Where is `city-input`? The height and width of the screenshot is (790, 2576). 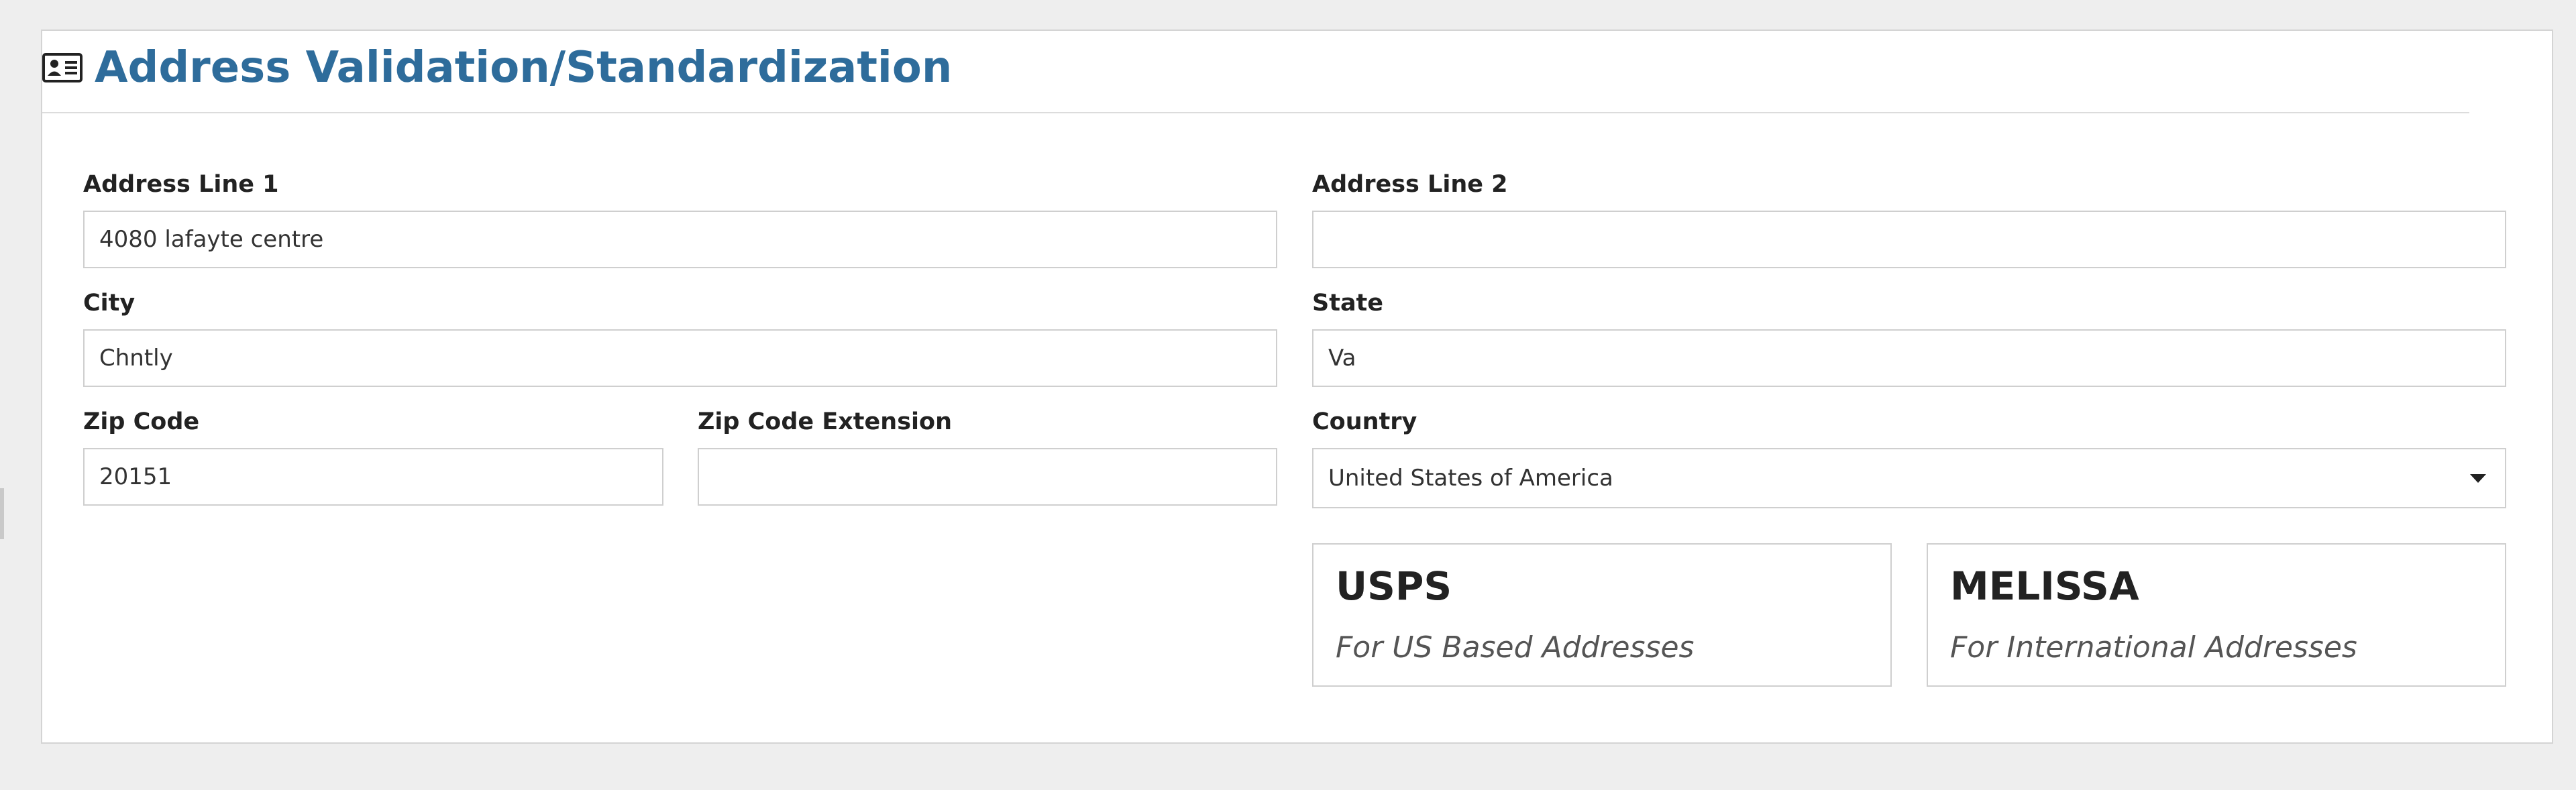 city-input is located at coordinates (680, 358).